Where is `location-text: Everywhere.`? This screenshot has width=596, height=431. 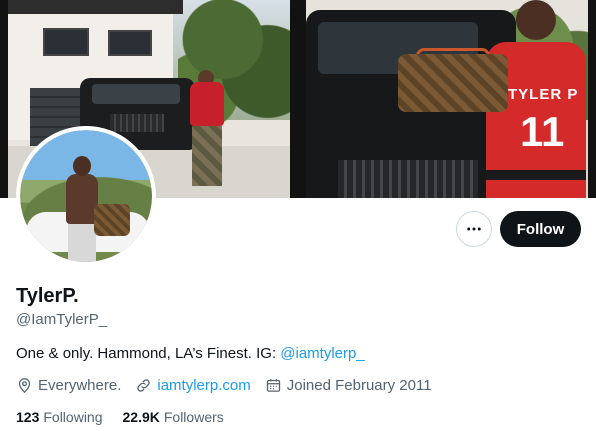 location-text: Everywhere. is located at coordinates (80, 385).